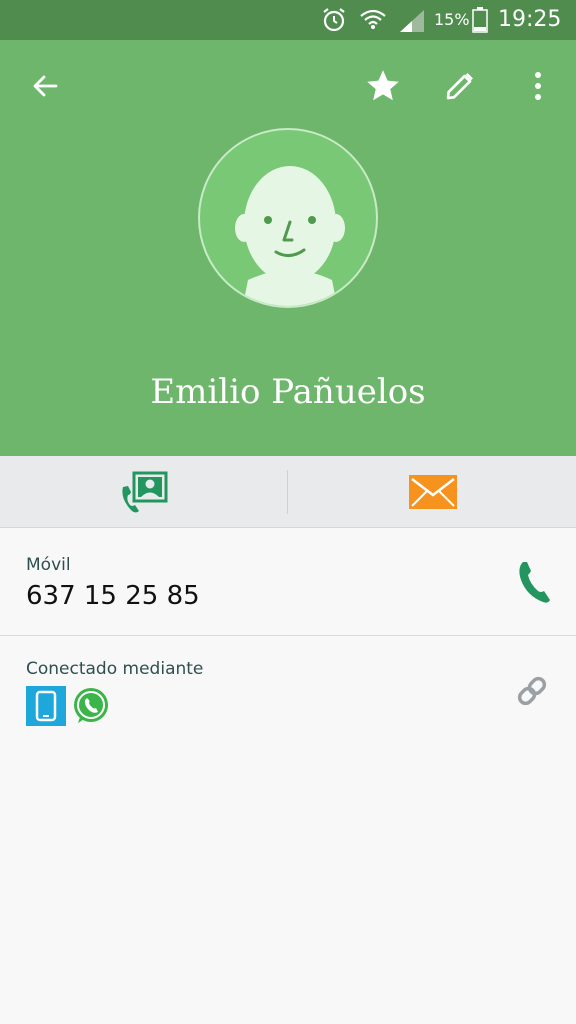  I want to click on more-vert-icon, so click(538, 86).